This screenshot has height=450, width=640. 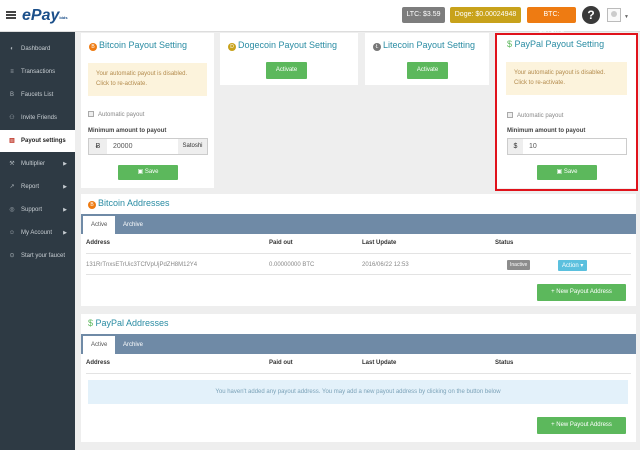 I want to click on user-icon: ☺, so click(x=12, y=233).